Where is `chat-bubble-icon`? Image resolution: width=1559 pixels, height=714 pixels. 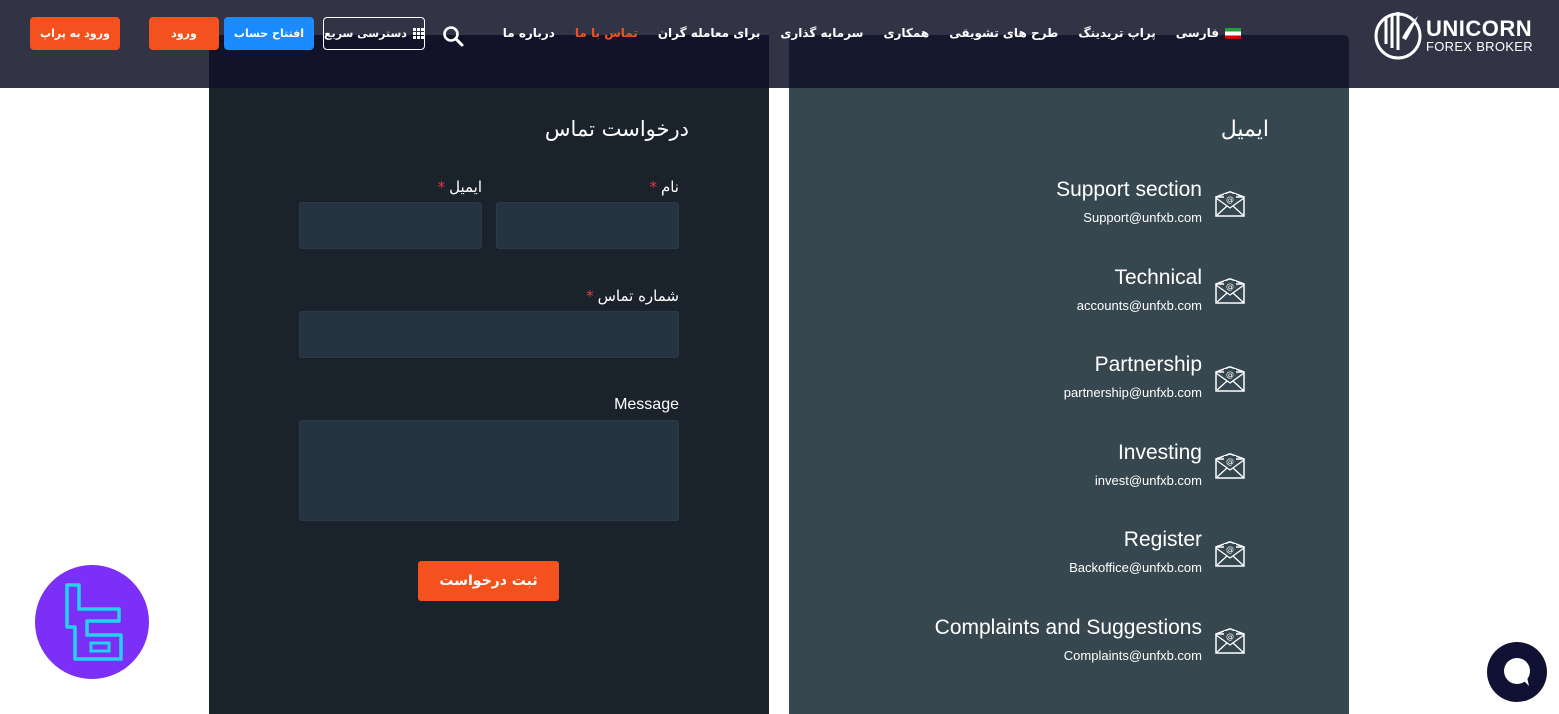 chat-bubble-icon is located at coordinates (1517, 672).